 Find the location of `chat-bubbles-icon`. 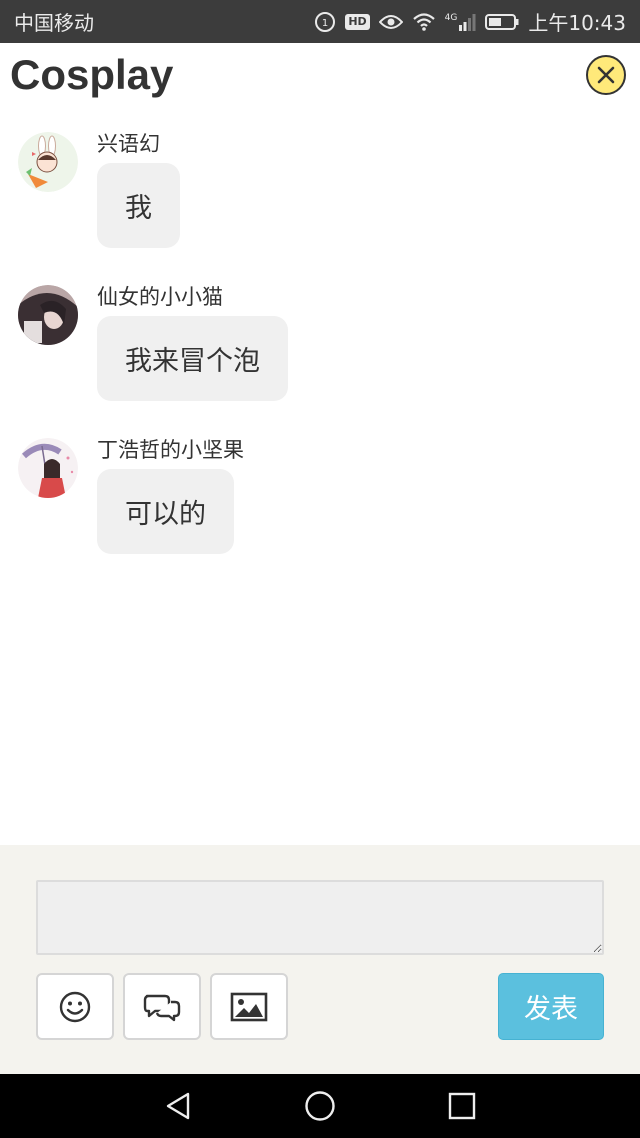

chat-bubbles-icon is located at coordinates (162, 1007).